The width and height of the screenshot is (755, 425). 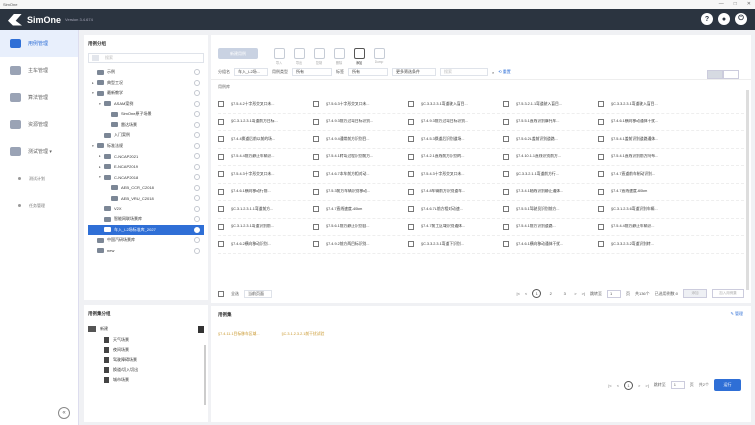 What do you see at coordinates (64, 413) in the screenshot?
I see `collapse-sidebar-button: «` at bounding box center [64, 413].